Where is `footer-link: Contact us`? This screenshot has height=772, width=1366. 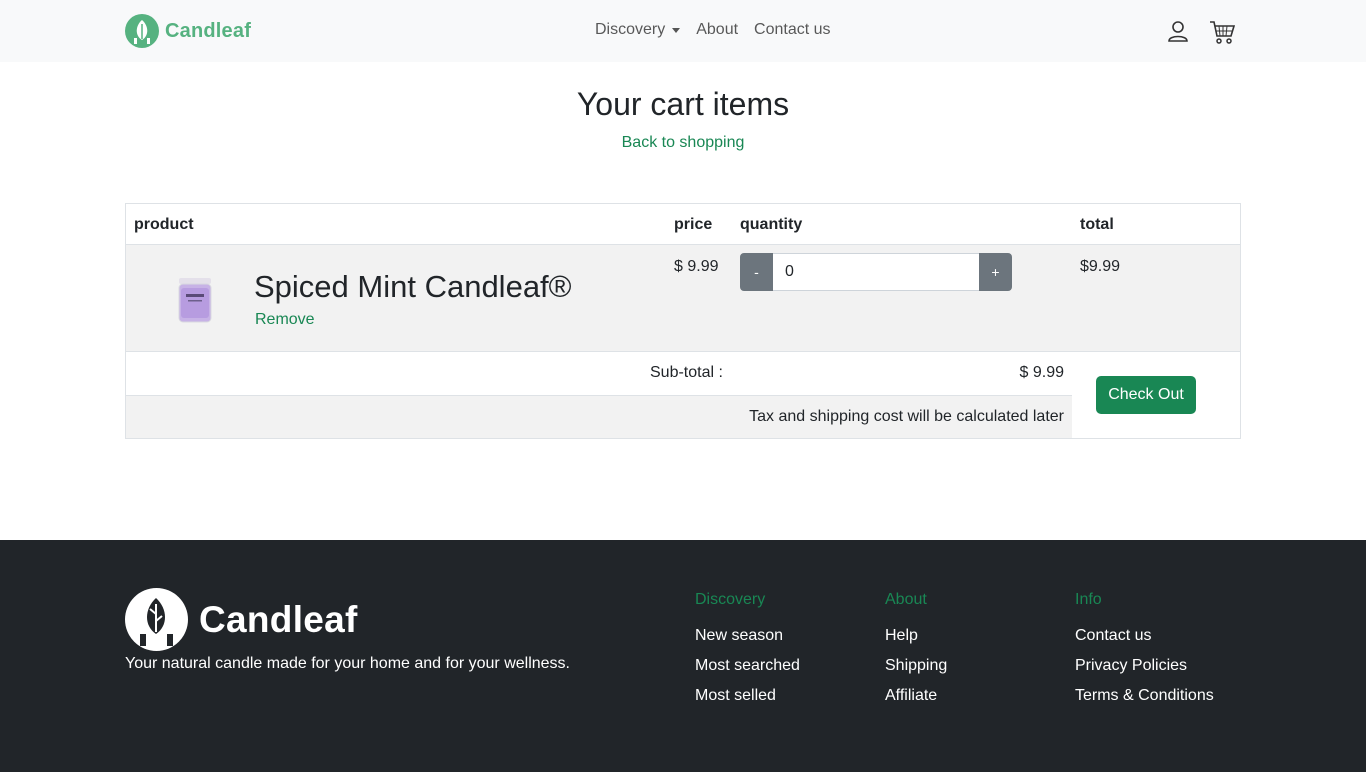
footer-link: Contact us is located at coordinates (1144, 636).